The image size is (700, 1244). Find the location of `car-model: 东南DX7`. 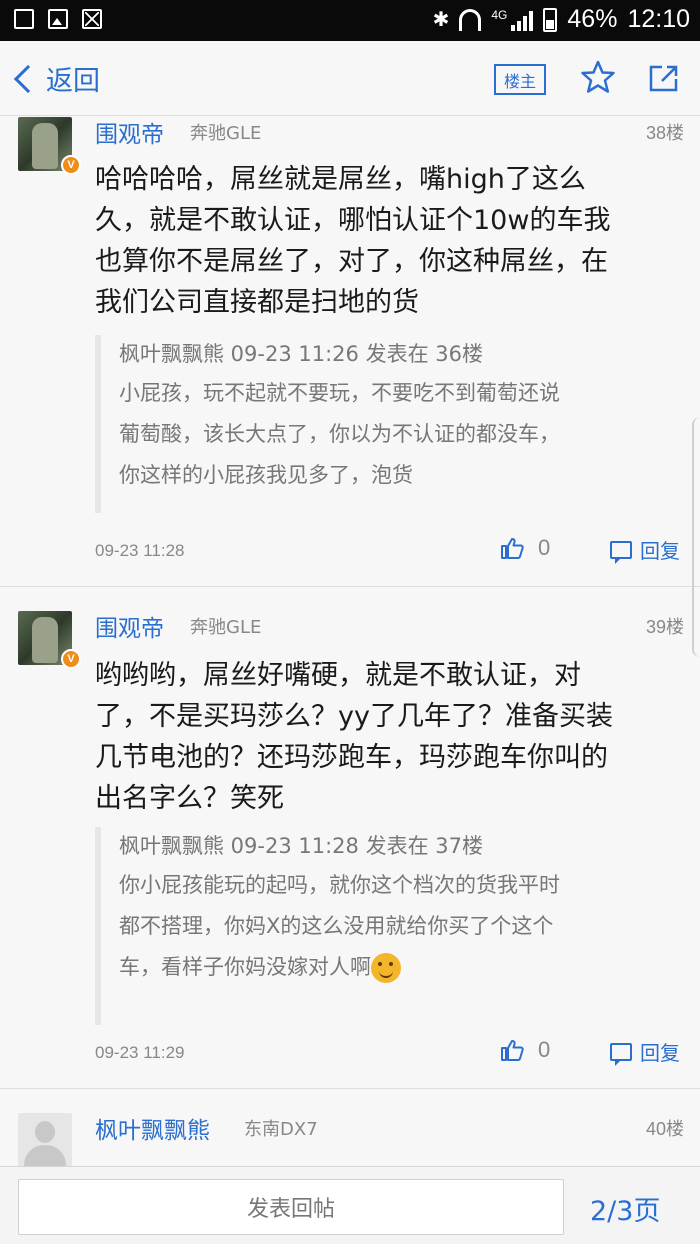

car-model: 东南DX7 is located at coordinates (281, 1129).